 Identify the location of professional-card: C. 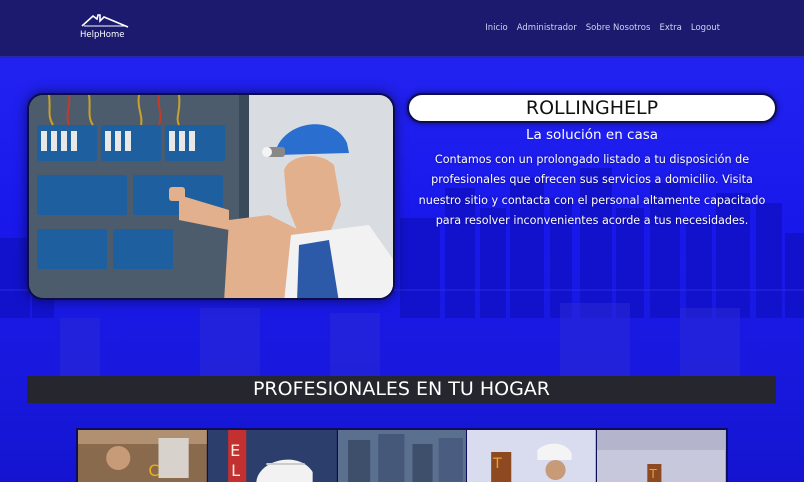
(142, 456).